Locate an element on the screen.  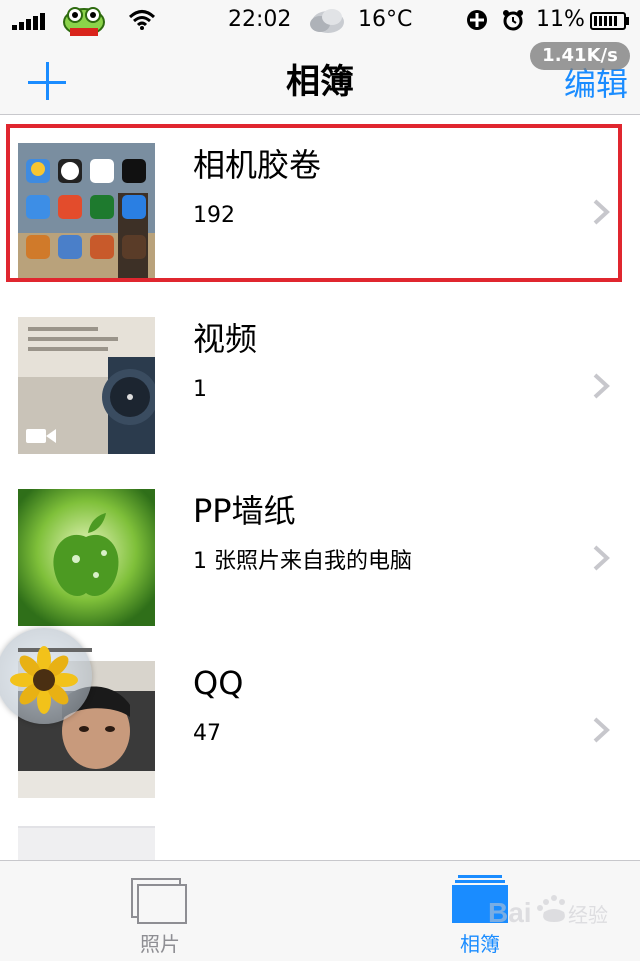
tab-photos: 照片 is located at coordinates (160, 911).